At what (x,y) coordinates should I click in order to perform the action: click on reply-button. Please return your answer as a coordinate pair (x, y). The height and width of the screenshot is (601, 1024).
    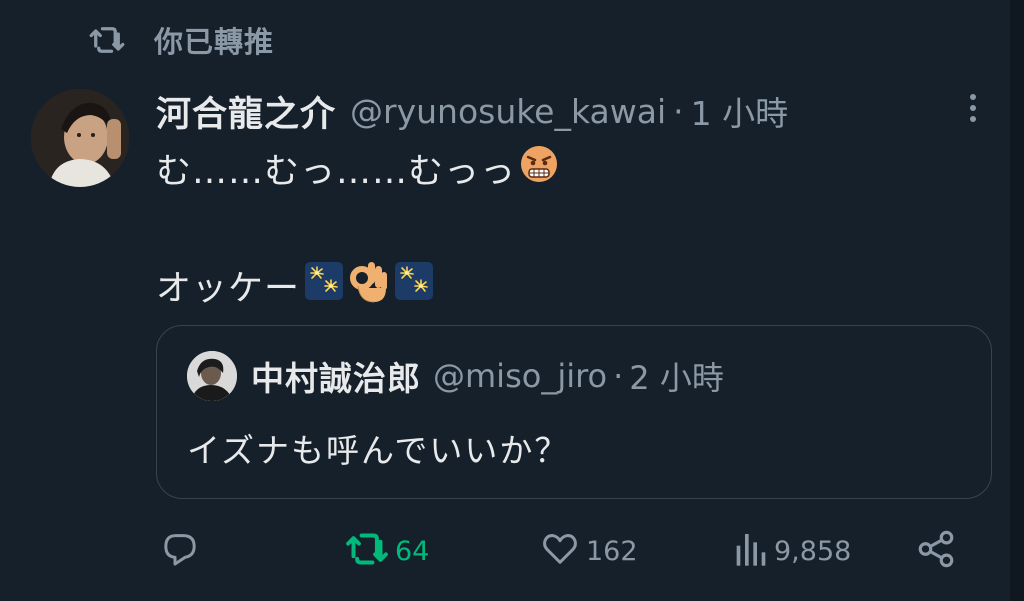
    Looking at the image, I should click on (180, 551).